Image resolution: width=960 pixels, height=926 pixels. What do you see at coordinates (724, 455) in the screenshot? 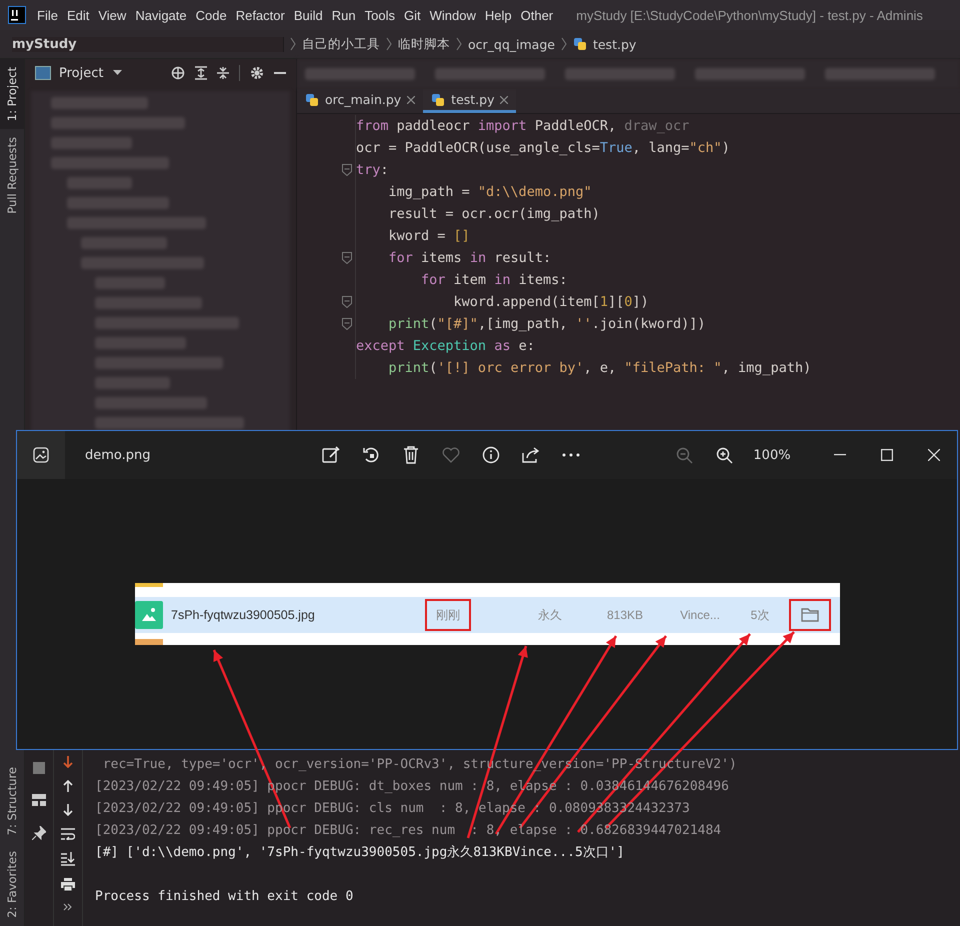
I see `zoom-in-icon` at bounding box center [724, 455].